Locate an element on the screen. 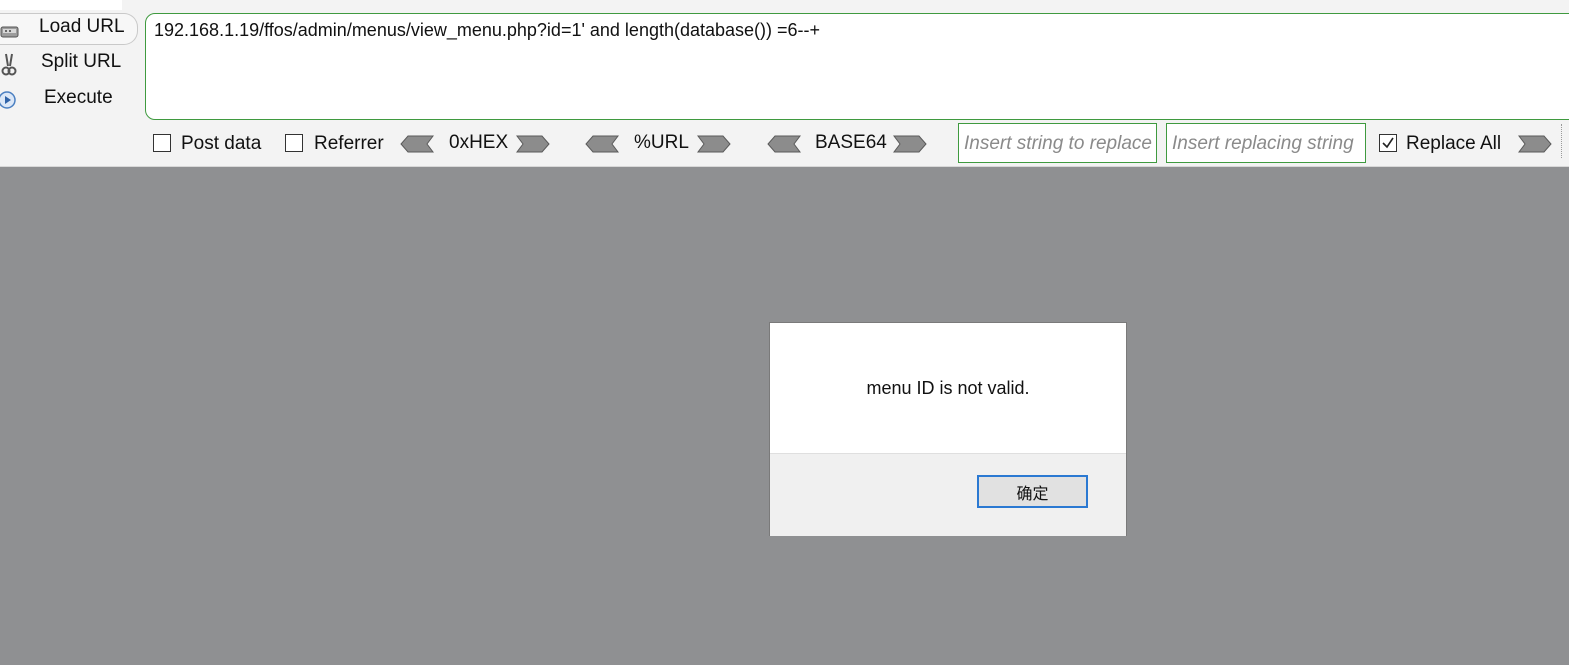 This screenshot has height=665, width=1569. split-url-label: Split URL is located at coordinates (81, 61).